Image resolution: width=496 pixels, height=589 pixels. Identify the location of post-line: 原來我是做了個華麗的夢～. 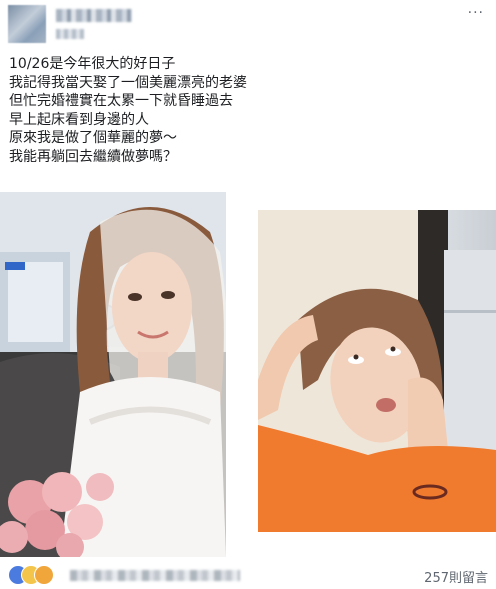
(93, 138).